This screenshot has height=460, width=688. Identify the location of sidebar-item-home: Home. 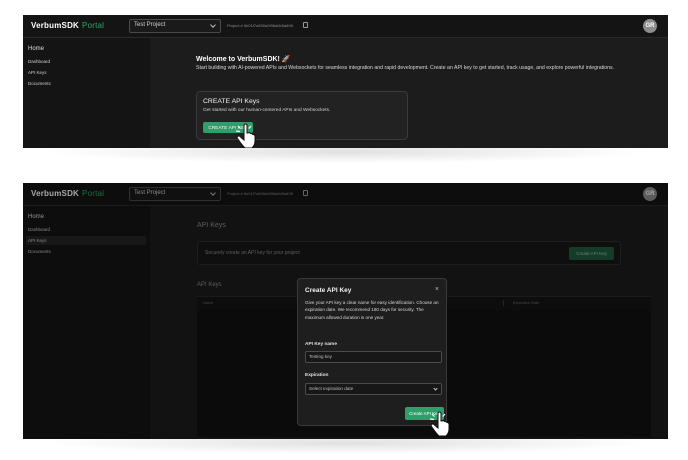
(36, 49).